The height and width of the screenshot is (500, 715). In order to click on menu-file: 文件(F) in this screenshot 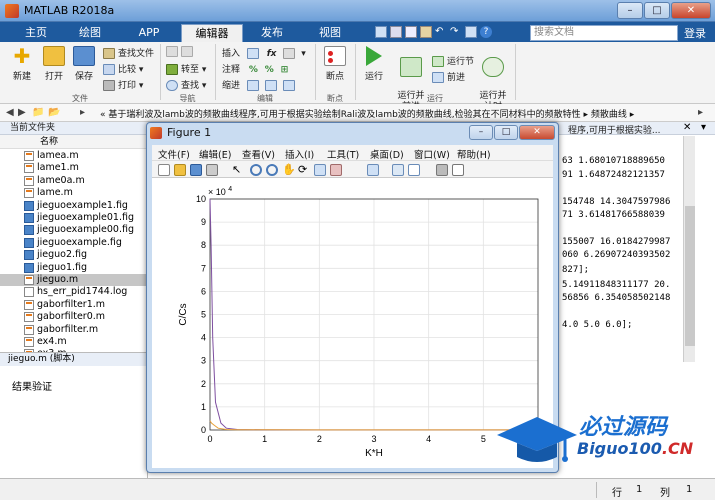, I will do `click(174, 154)`.